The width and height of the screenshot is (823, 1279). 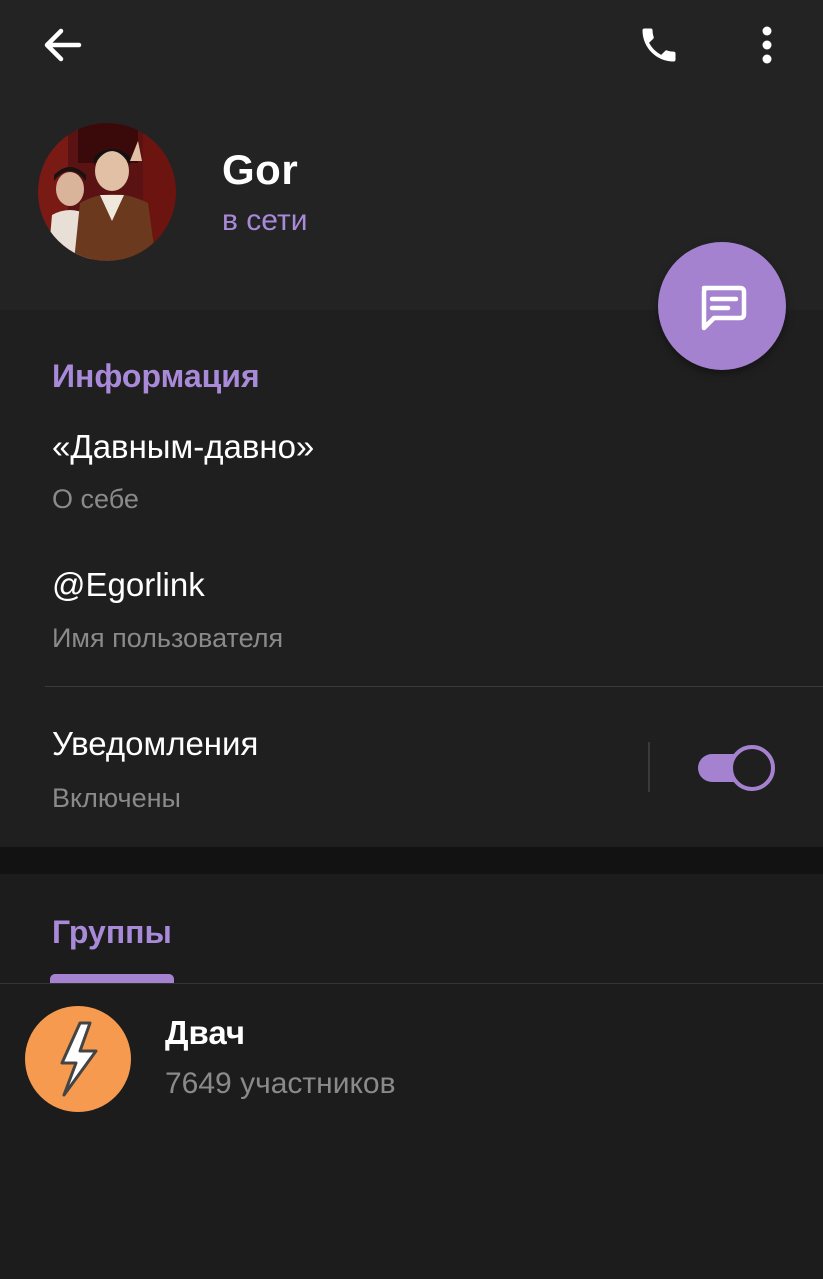 What do you see at coordinates (116, 798) in the screenshot?
I see `notifications-status: Включены` at bounding box center [116, 798].